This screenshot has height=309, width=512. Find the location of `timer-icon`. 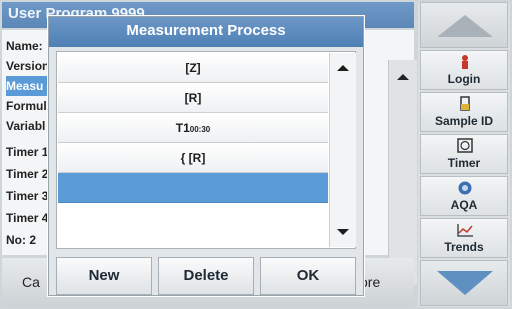

timer-icon is located at coordinates (464, 146).